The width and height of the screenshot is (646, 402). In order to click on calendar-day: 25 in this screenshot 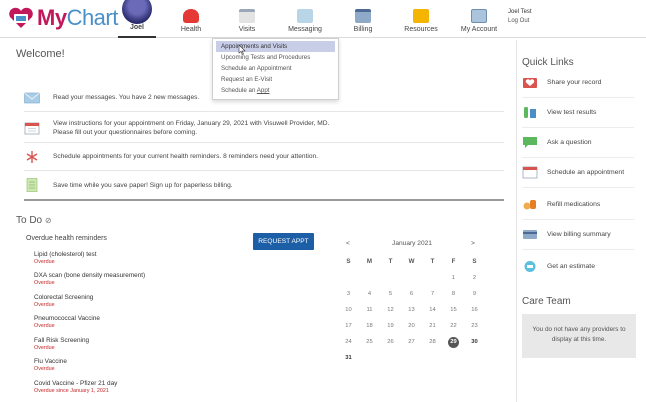, I will do `click(369, 342)`.